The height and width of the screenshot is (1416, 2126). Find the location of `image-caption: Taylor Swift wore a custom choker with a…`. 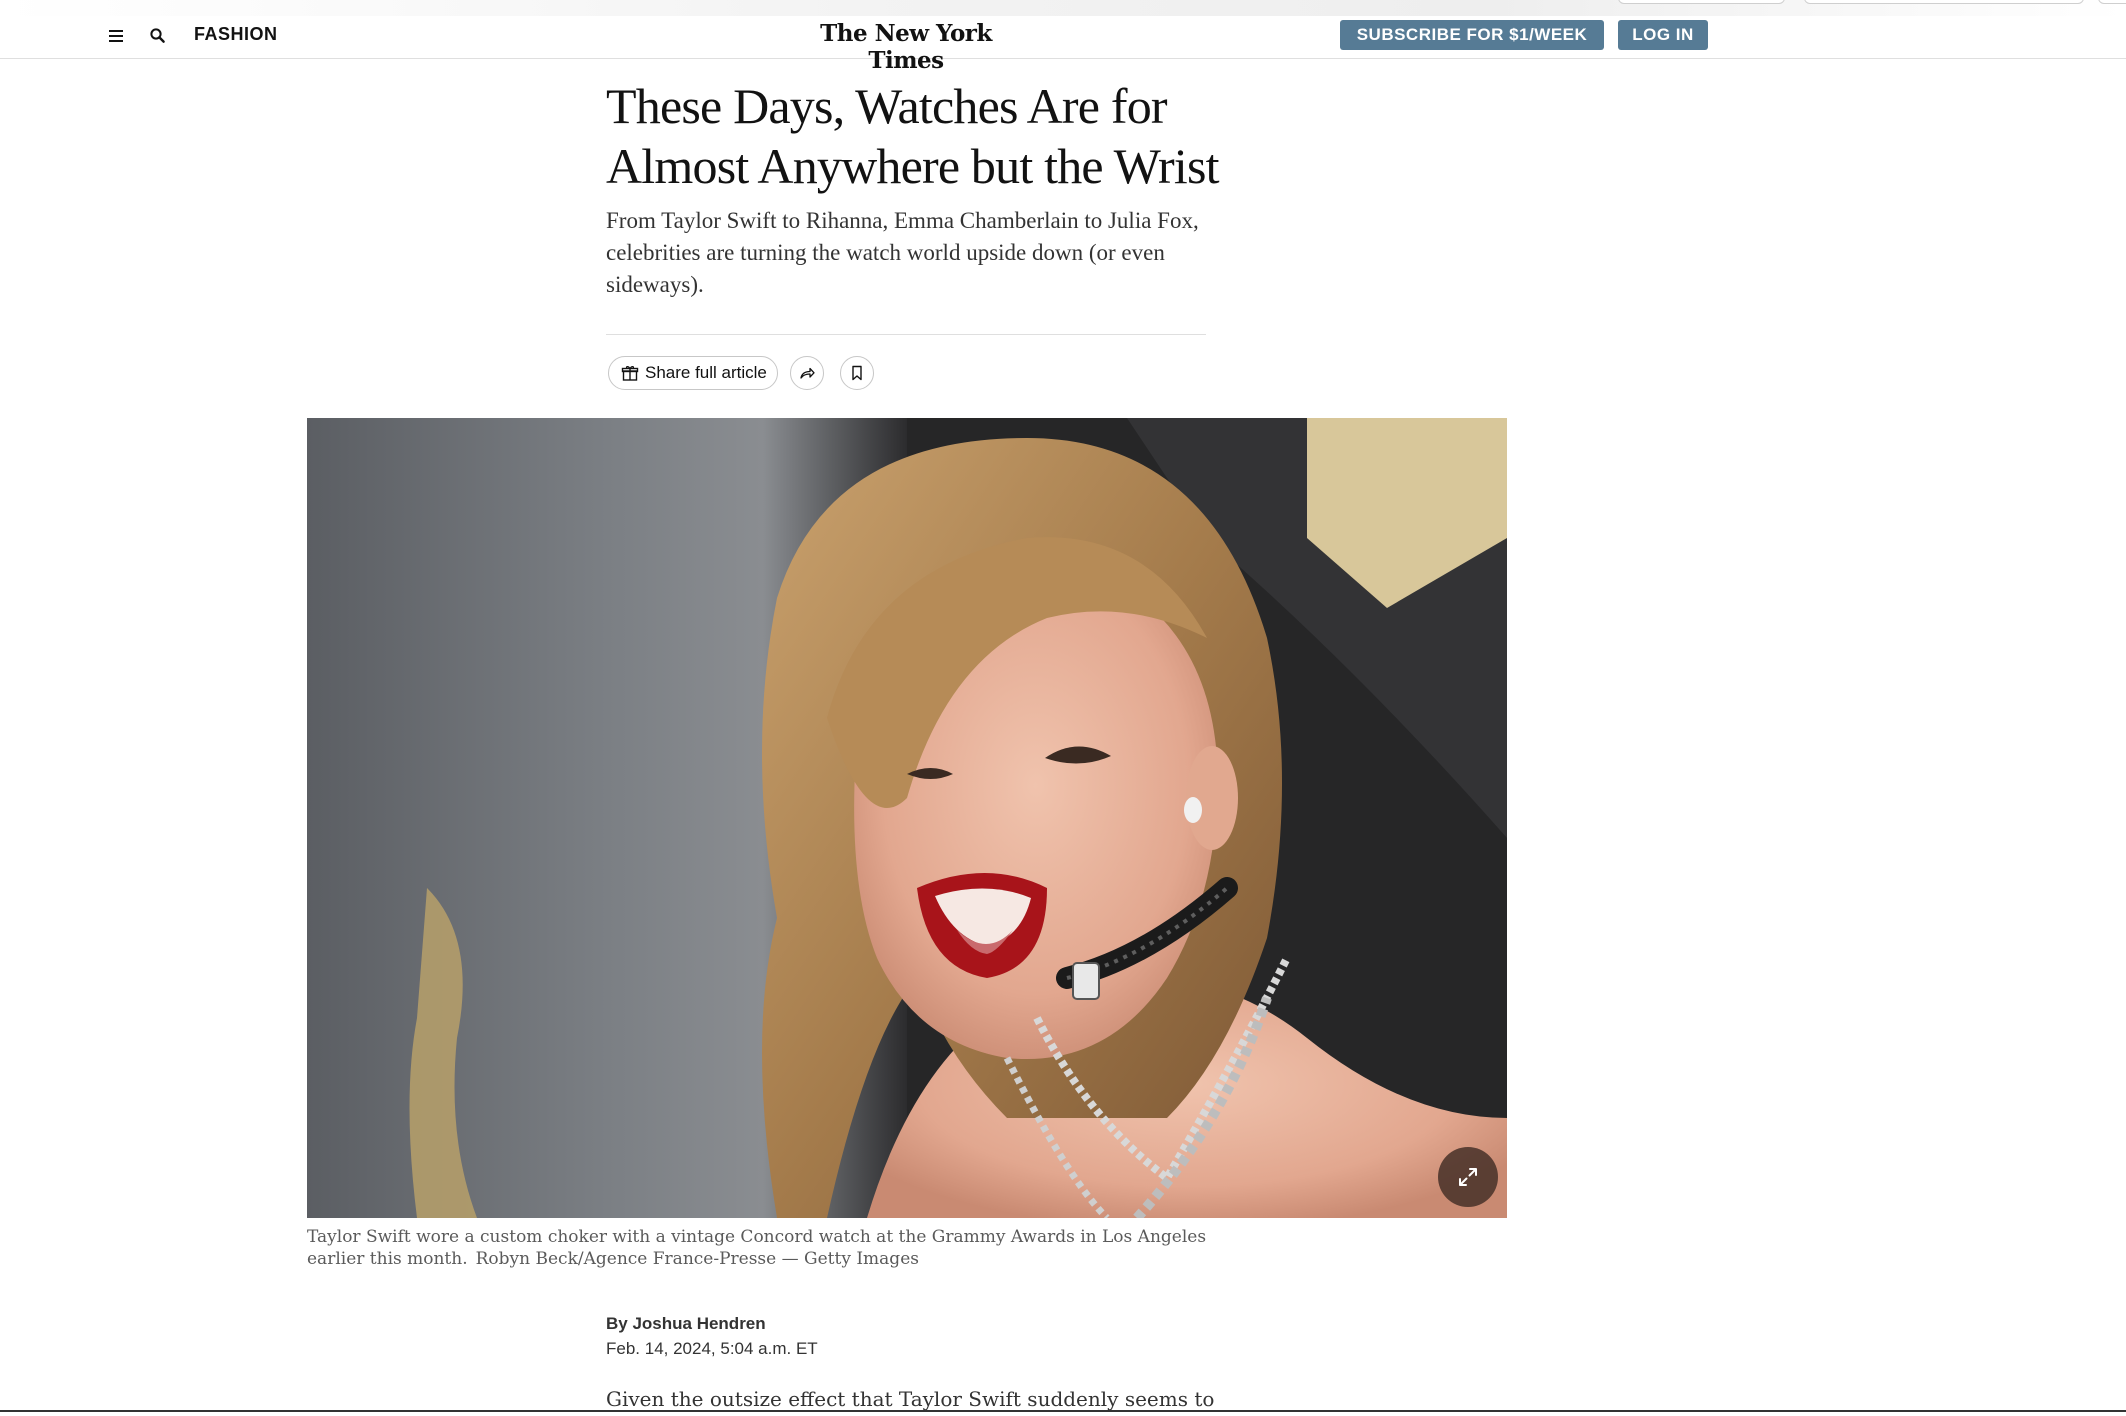

image-caption: Taylor Swift wore a custom choker with a… is located at coordinates (767, 1248).